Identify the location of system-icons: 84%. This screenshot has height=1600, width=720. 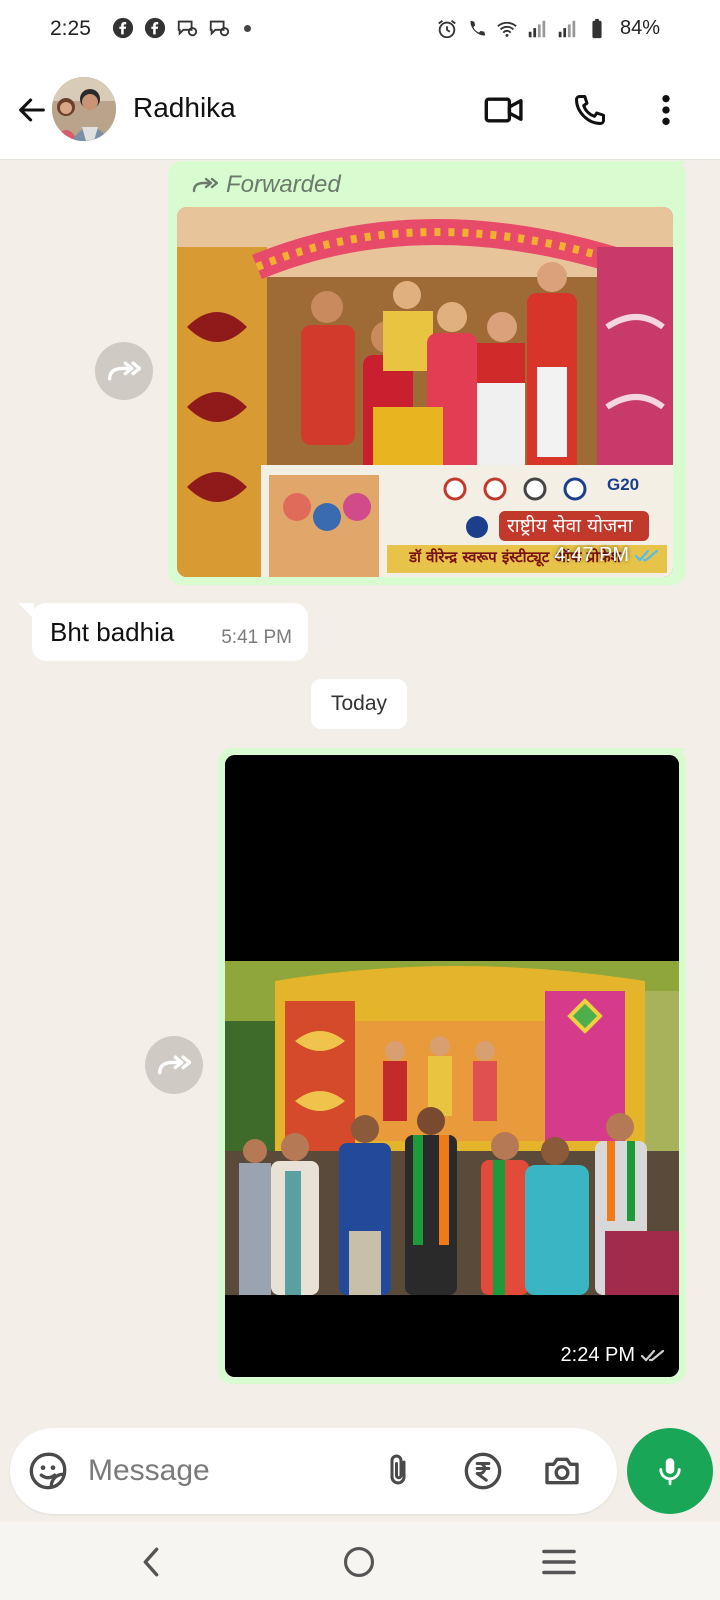
(548, 28).